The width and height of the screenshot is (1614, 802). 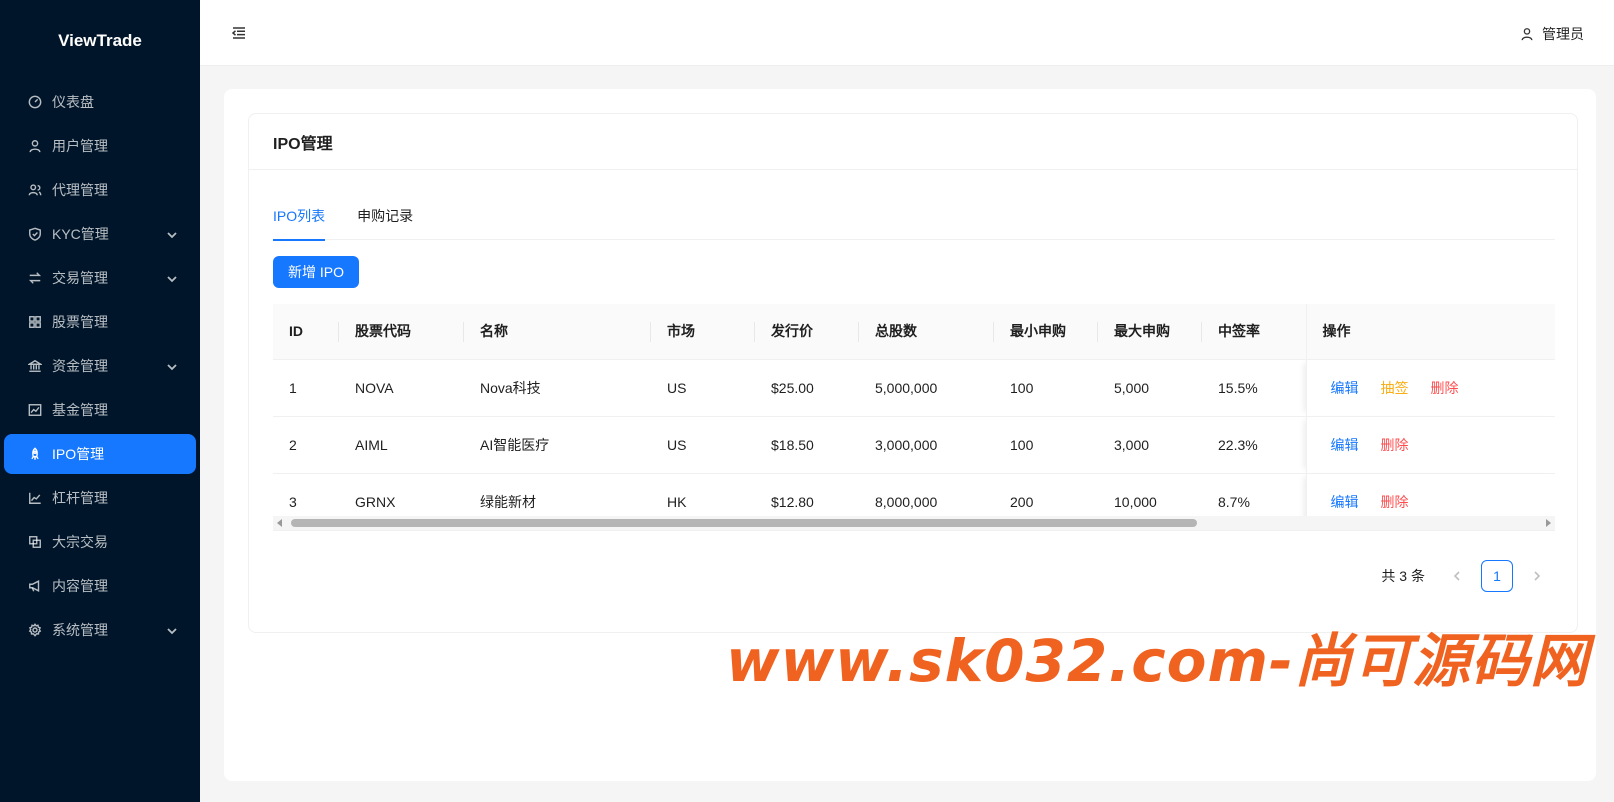 What do you see at coordinates (913, 142) in the screenshot?
I see `page-title: IPO管理` at bounding box center [913, 142].